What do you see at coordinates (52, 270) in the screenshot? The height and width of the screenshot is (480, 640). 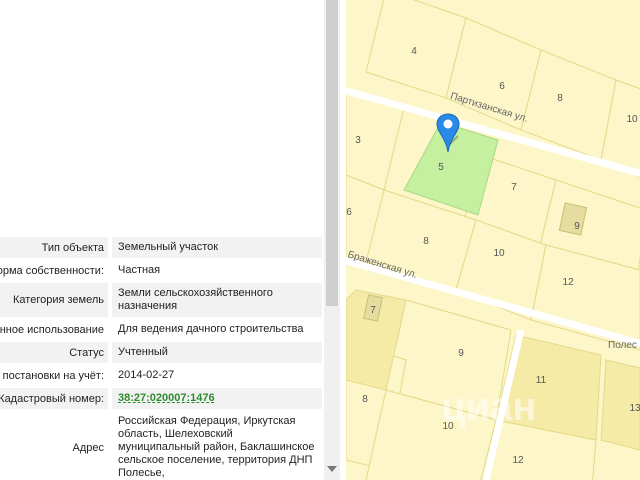 I see `property-label: Форма собственности:` at bounding box center [52, 270].